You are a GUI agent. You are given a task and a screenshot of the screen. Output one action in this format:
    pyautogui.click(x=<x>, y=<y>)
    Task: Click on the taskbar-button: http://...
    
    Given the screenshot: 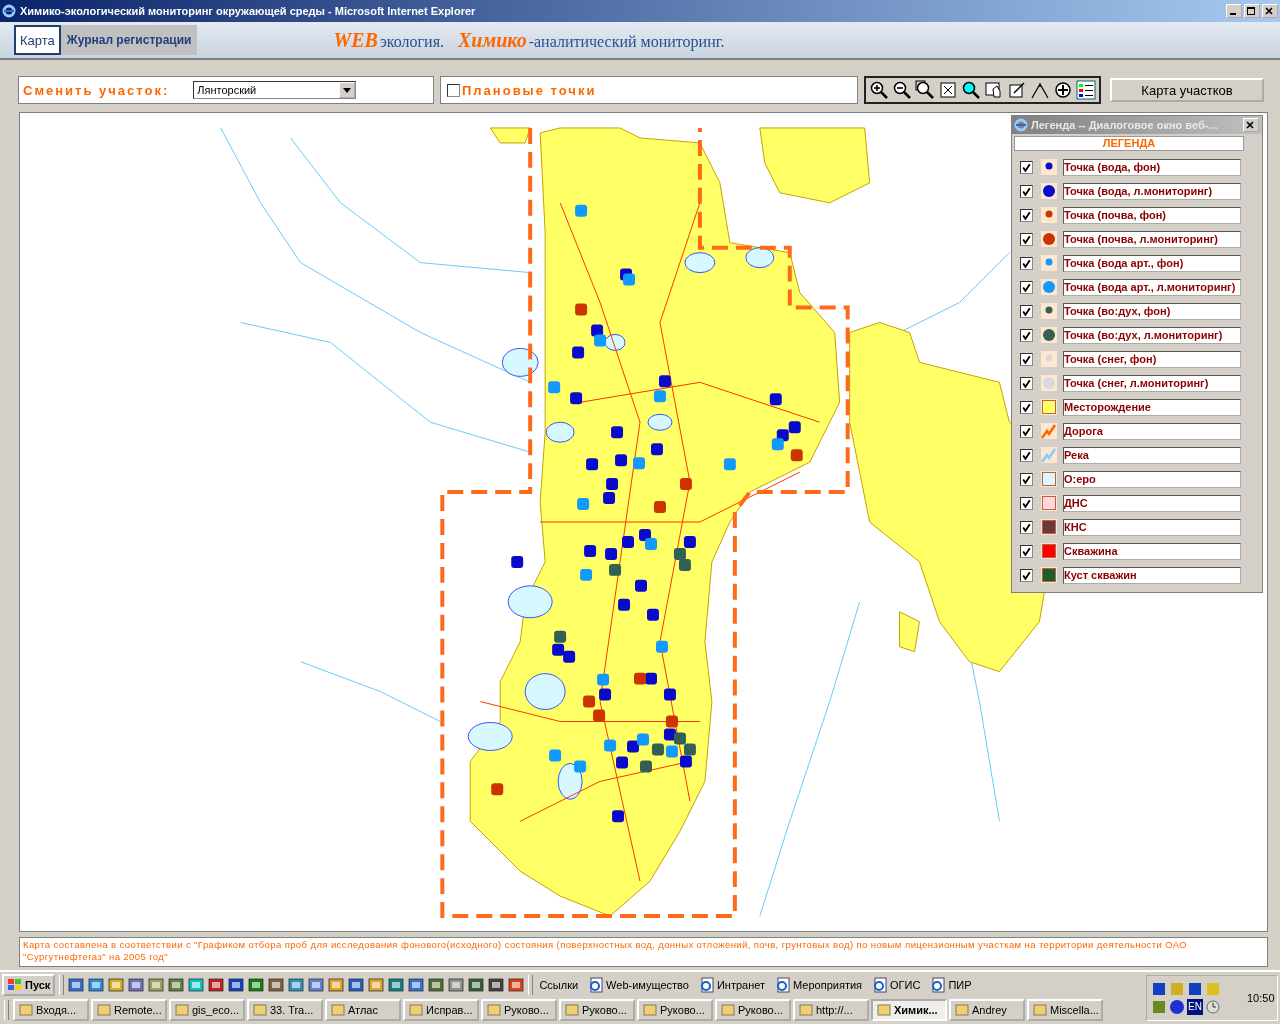 What is the action you would take?
    pyautogui.click(x=831, y=1009)
    